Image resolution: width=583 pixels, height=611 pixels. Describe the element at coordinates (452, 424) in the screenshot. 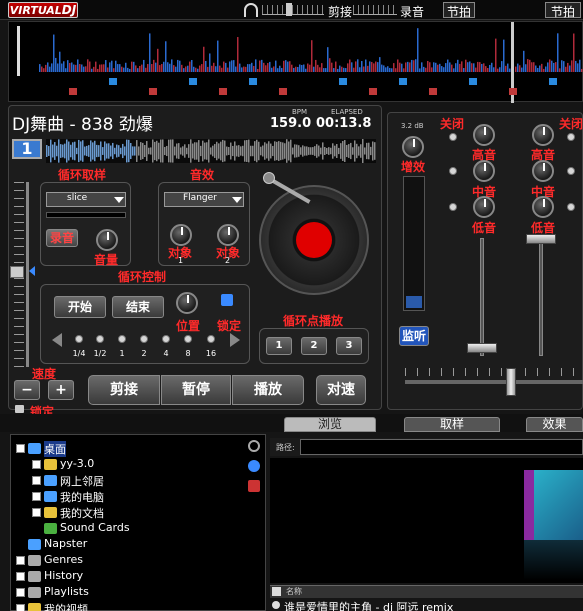

I see `tab-sampler: 取样` at that location.